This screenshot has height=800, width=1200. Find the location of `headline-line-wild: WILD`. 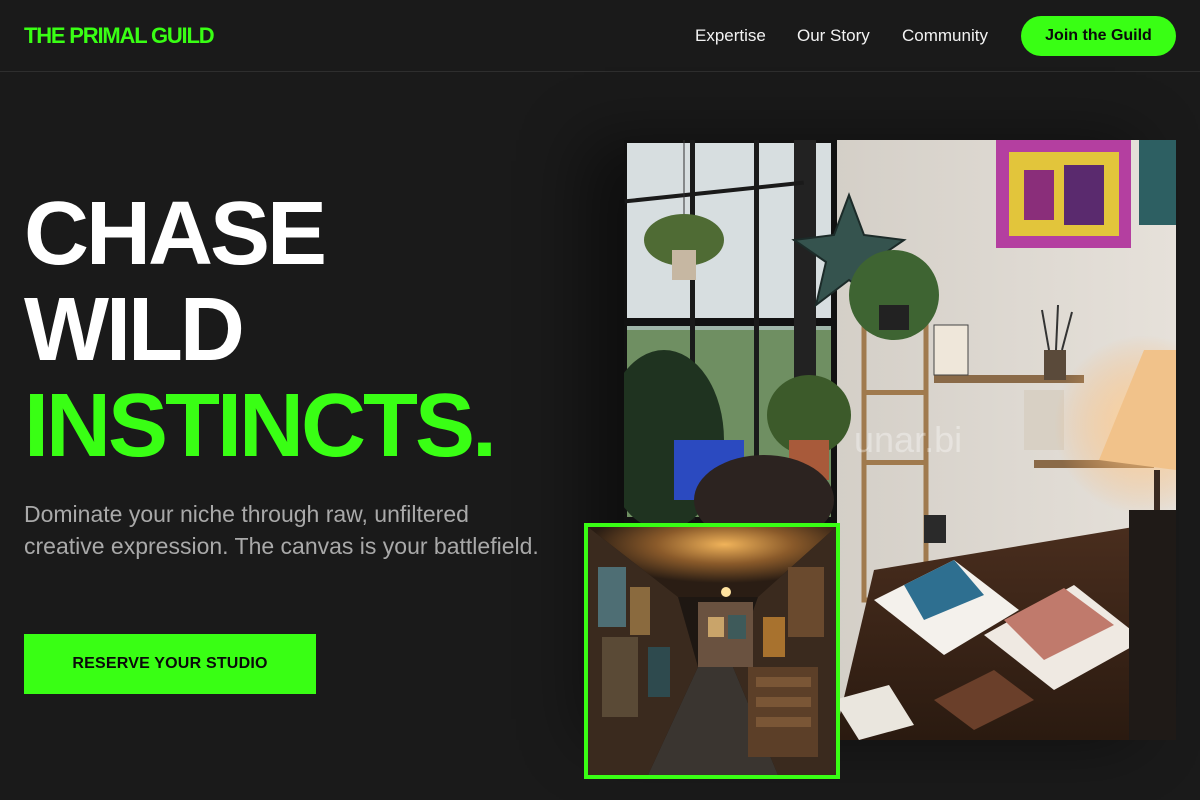

headline-line-wild: WILD is located at coordinates (134, 330).